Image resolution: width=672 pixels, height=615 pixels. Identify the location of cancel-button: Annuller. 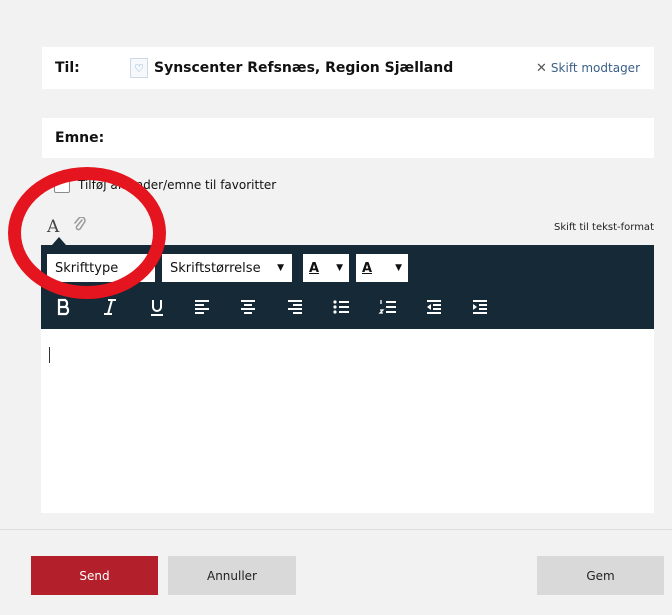
(232, 575).